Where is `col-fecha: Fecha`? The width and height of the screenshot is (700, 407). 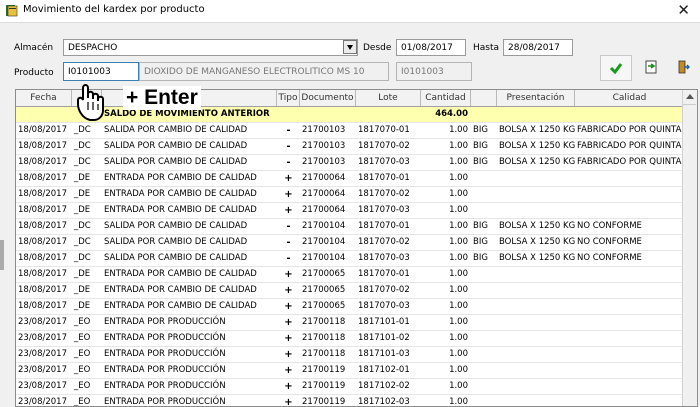
col-fecha: Fecha is located at coordinates (44, 98).